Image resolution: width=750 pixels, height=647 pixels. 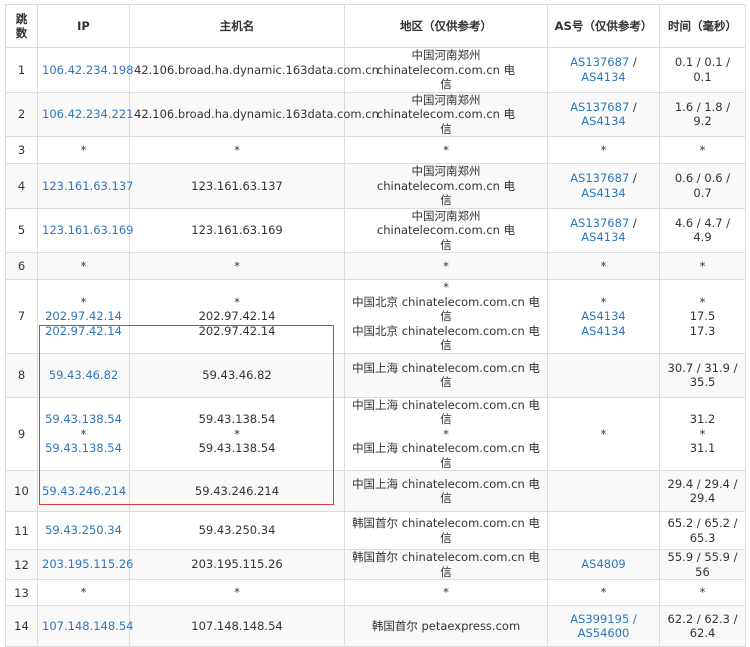 What do you see at coordinates (237, 149) in the screenshot?
I see `host-text: *` at bounding box center [237, 149].